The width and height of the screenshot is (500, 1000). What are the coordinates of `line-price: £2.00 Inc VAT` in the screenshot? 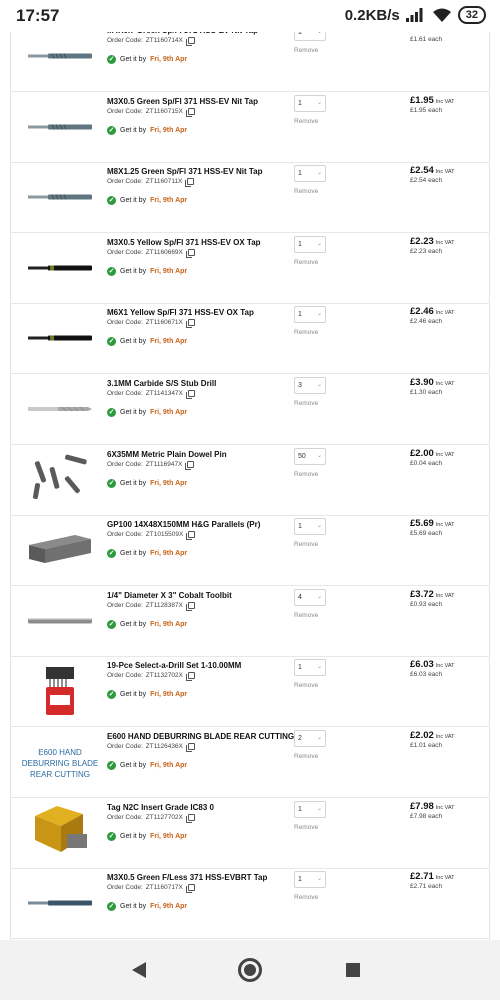 It's located at (432, 453).